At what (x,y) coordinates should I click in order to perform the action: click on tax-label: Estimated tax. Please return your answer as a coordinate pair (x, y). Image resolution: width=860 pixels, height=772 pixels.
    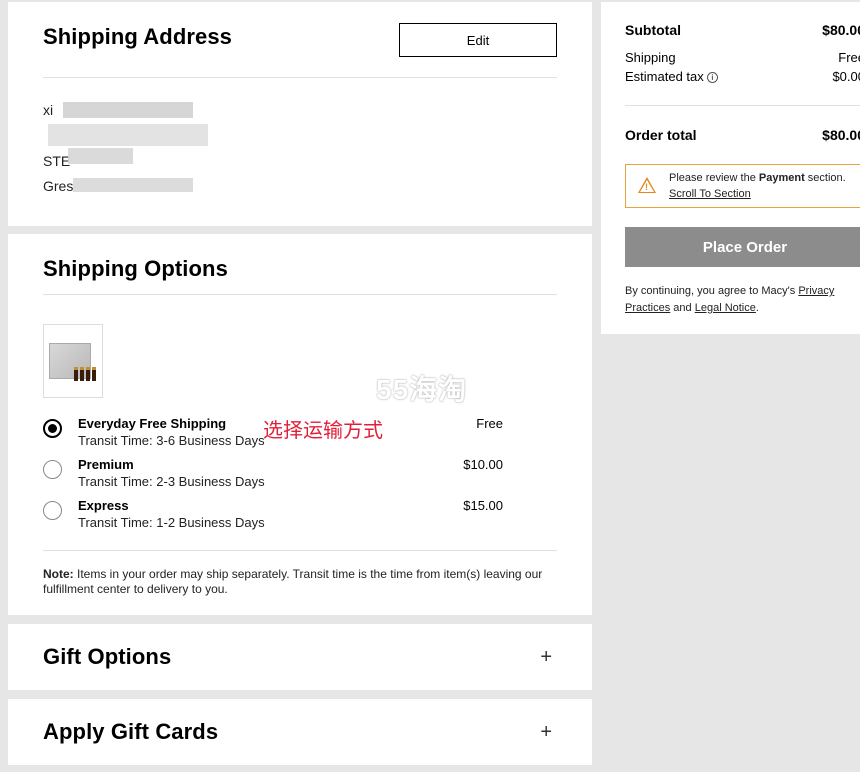
    Looking at the image, I should click on (664, 76).